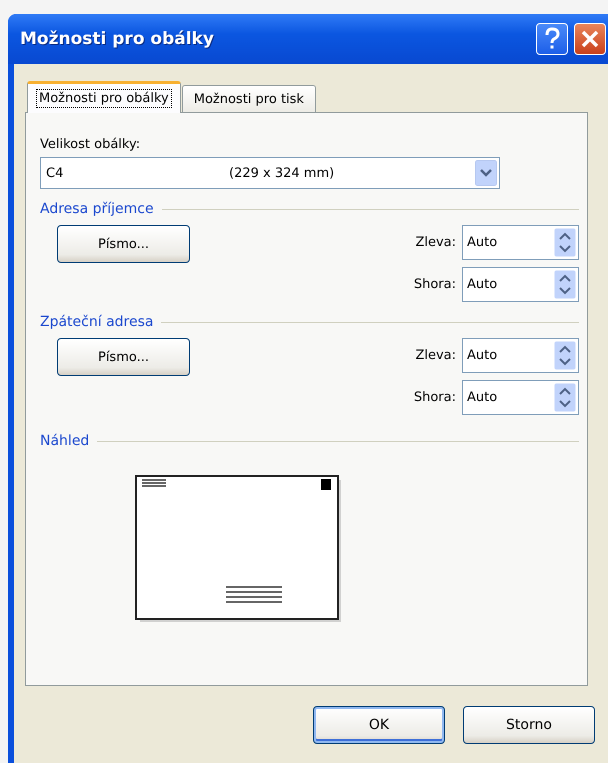 The height and width of the screenshot is (763, 608). I want to click on tab: Možnosti pro obálky, so click(104, 97).